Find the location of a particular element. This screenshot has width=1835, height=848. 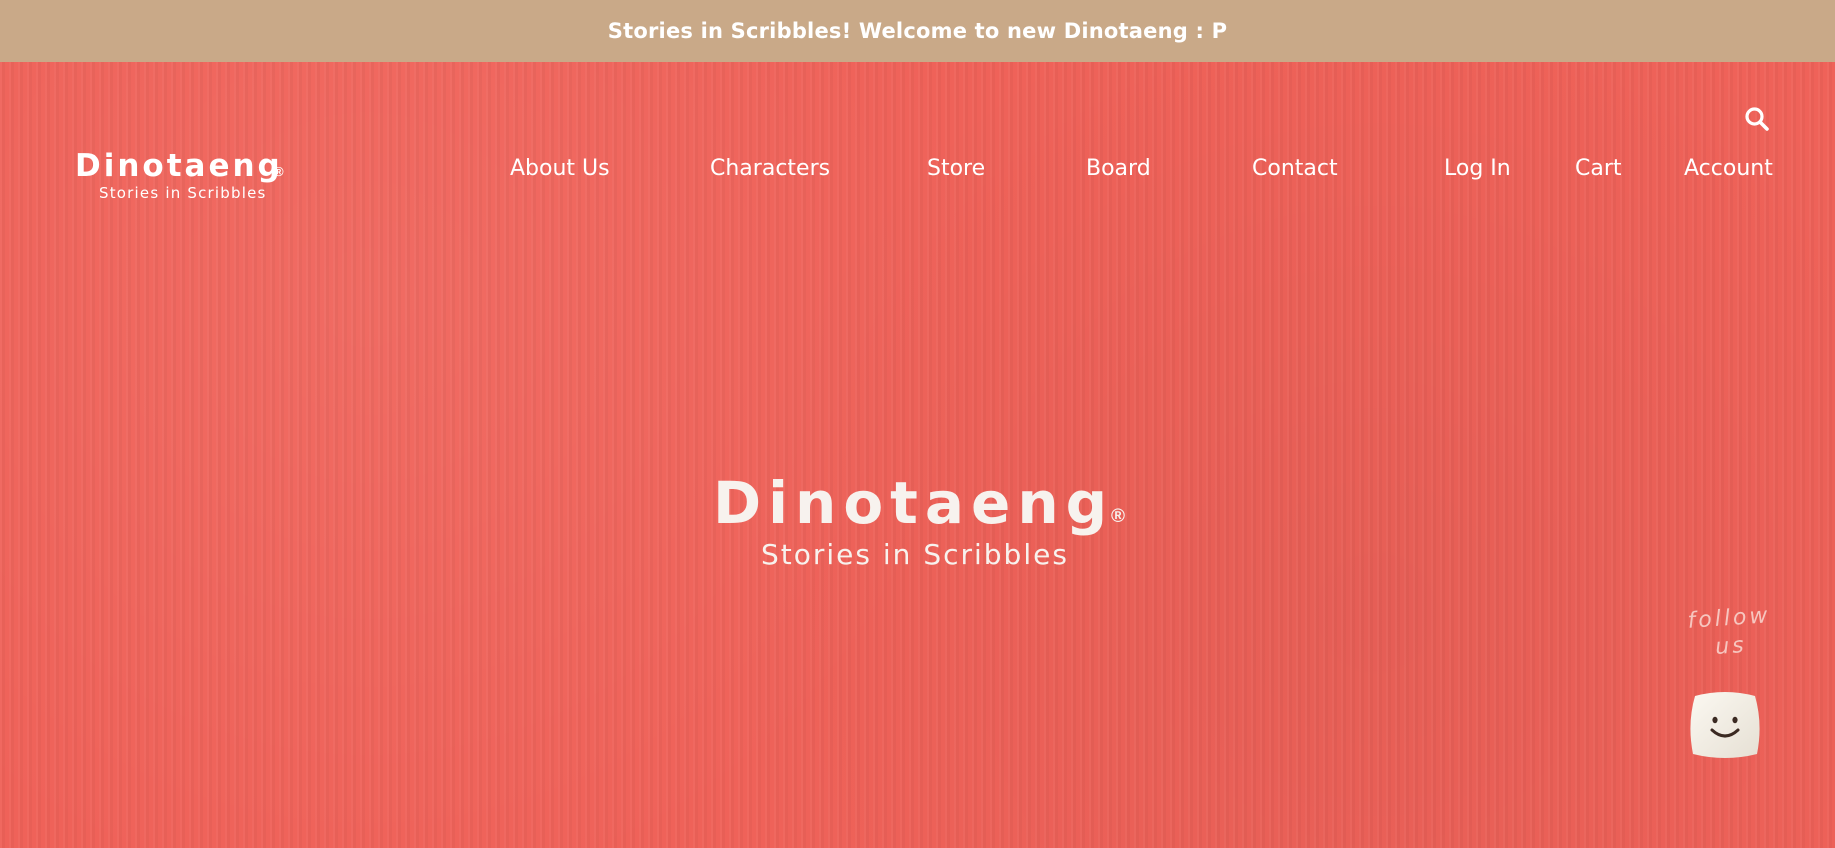

nav-characters: Characters is located at coordinates (770, 168).